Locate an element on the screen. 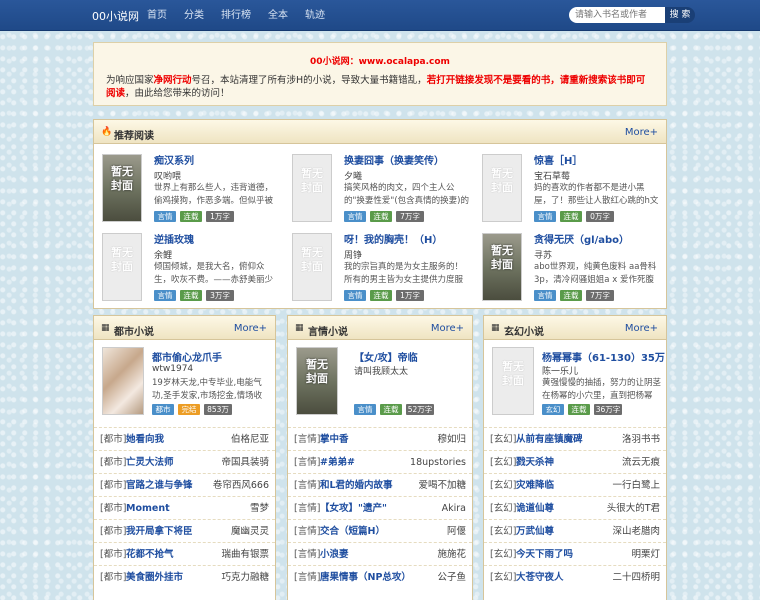 The width and height of the screenshot is (760, 600). book-title: 换妻囧事（换妻笑传） is located at coordinates (394, 159).